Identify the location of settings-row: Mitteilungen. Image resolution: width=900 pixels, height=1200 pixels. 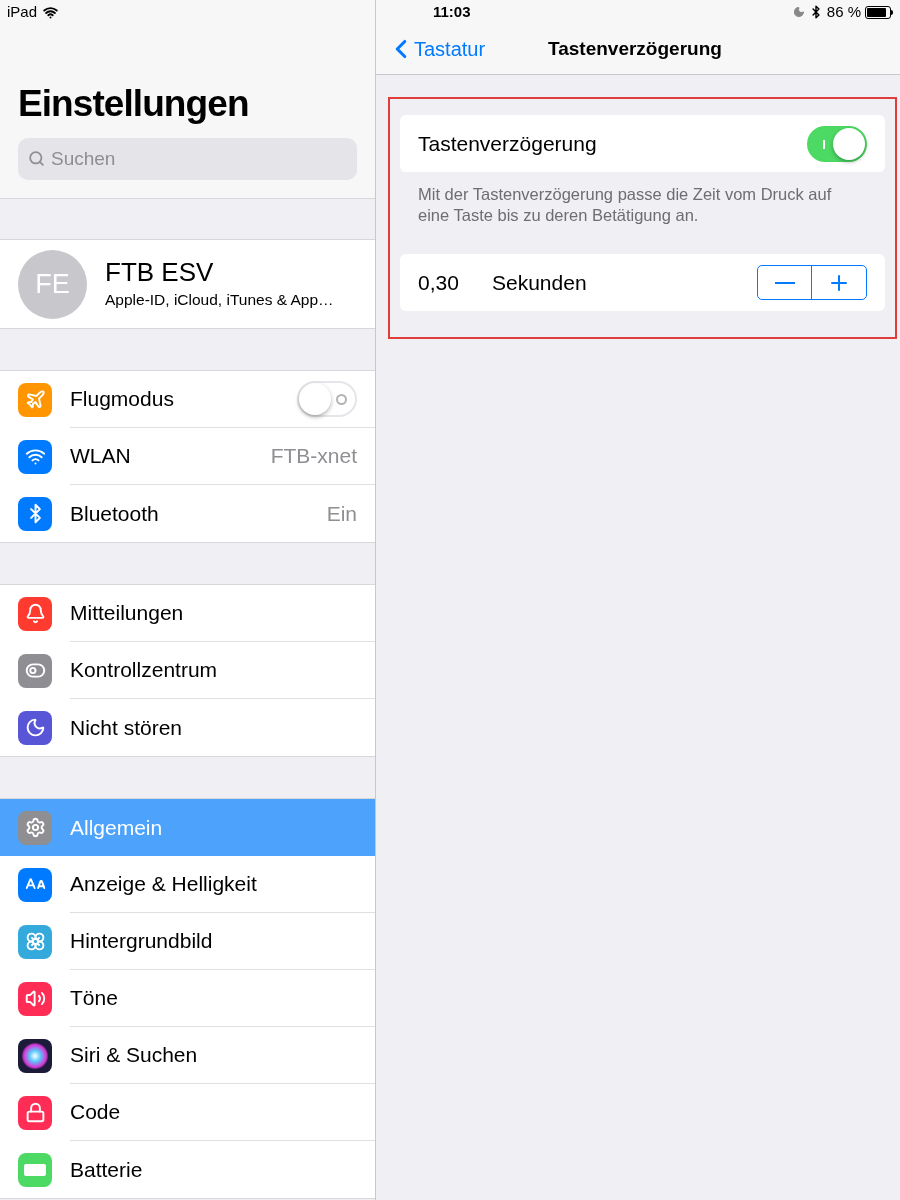
(187, 613).